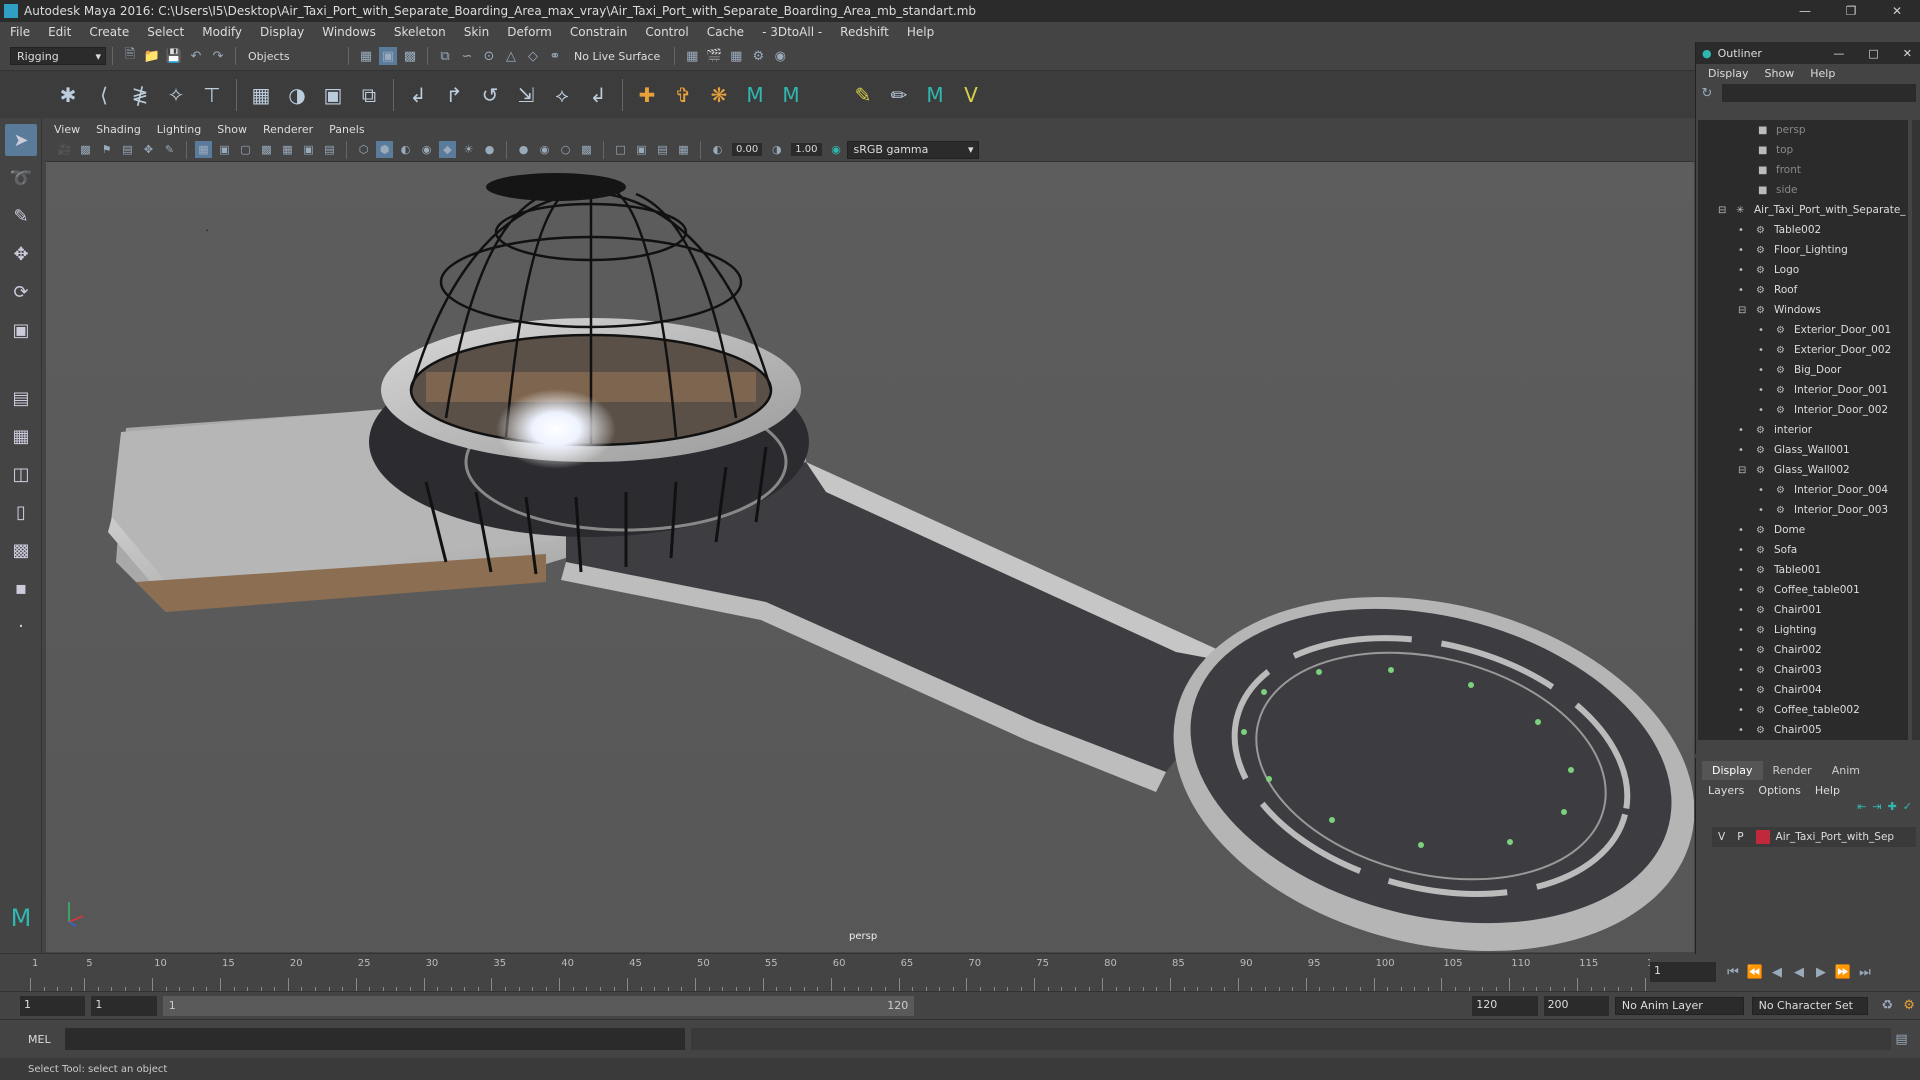  I want to click on move-layer-up-icon: ⇤, so click(1861, 806).